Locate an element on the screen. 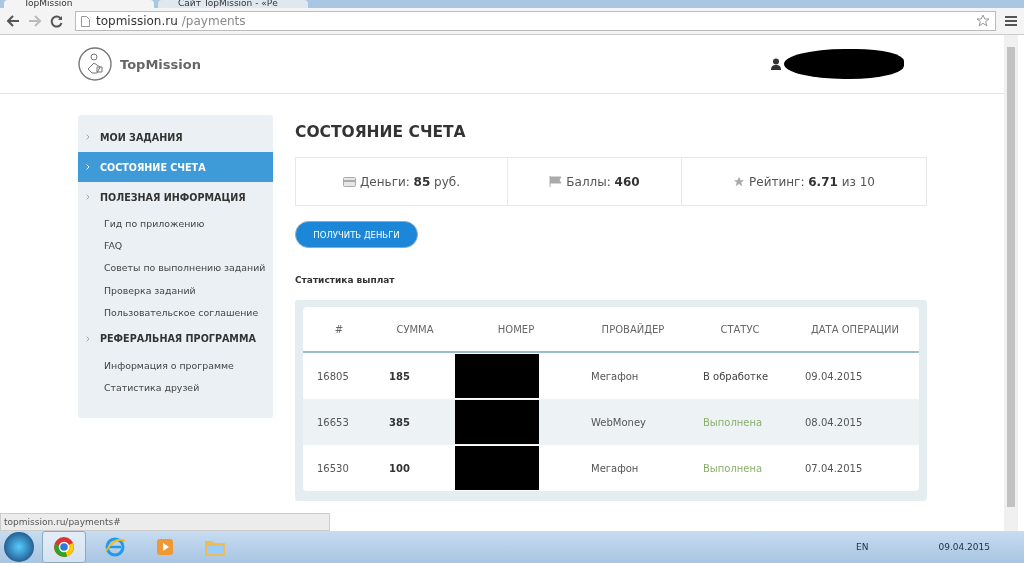  globe-e-icon is located at coordinates (115, 547).